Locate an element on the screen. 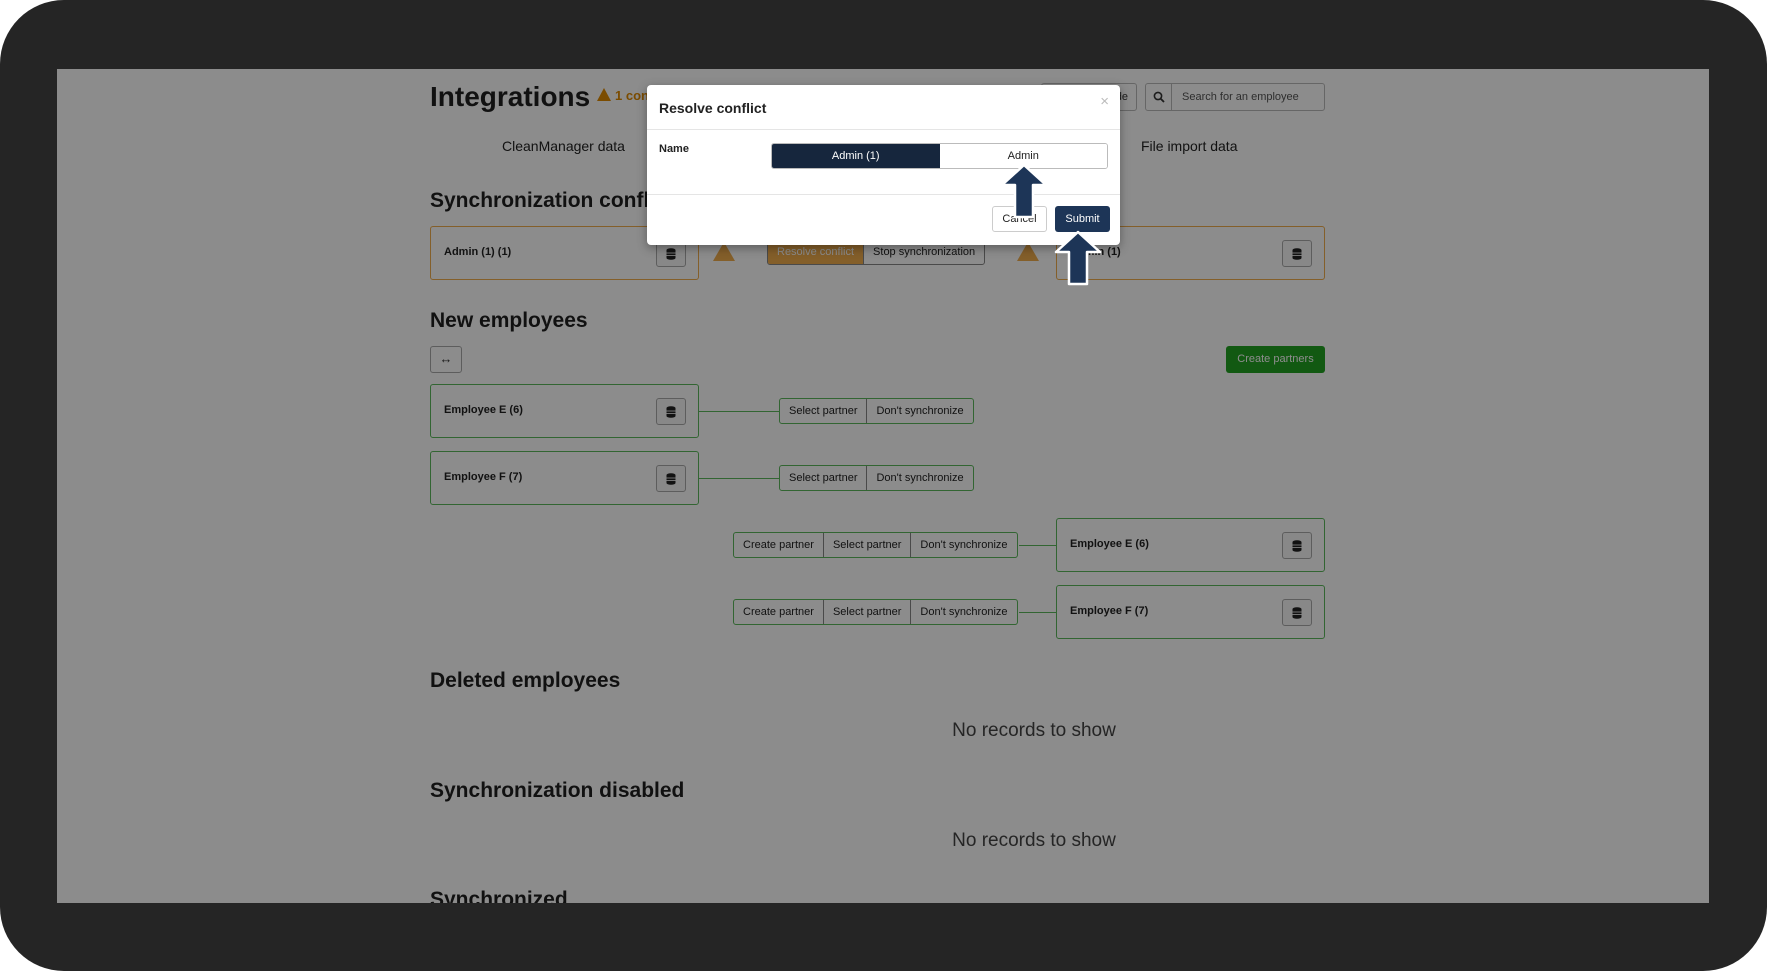 This screenshot has height=971, width=1767. option-admin-1: Admin (1) is located at coordinates (856, 156).